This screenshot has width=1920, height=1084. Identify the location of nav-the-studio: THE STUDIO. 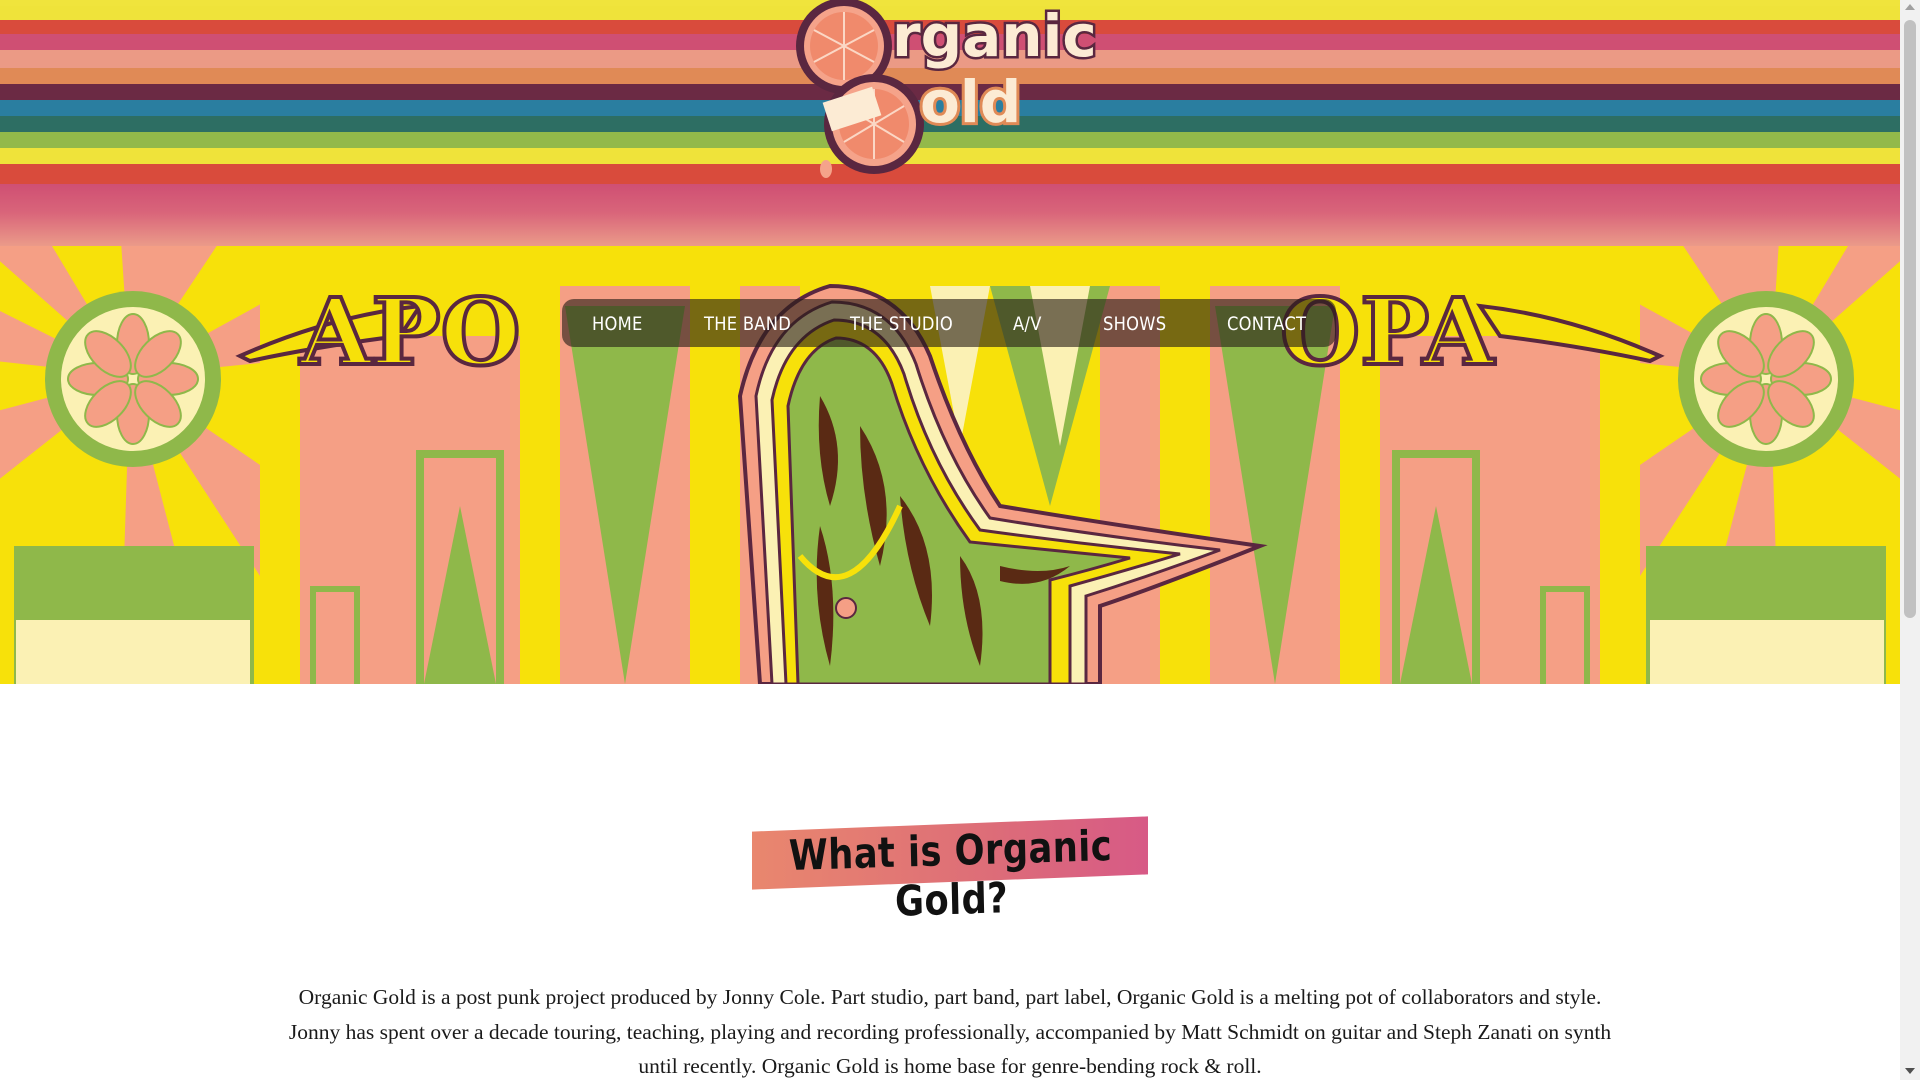
(901, 324).